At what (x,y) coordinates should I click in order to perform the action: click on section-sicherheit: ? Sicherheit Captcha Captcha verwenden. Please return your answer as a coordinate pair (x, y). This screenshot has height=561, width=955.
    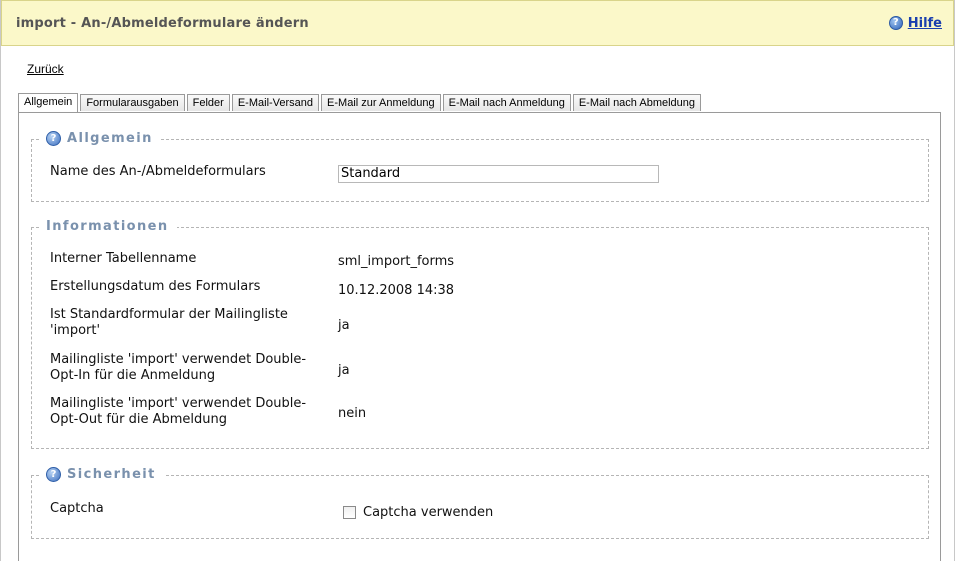
    Looking at the image, I should click on (480, 503).